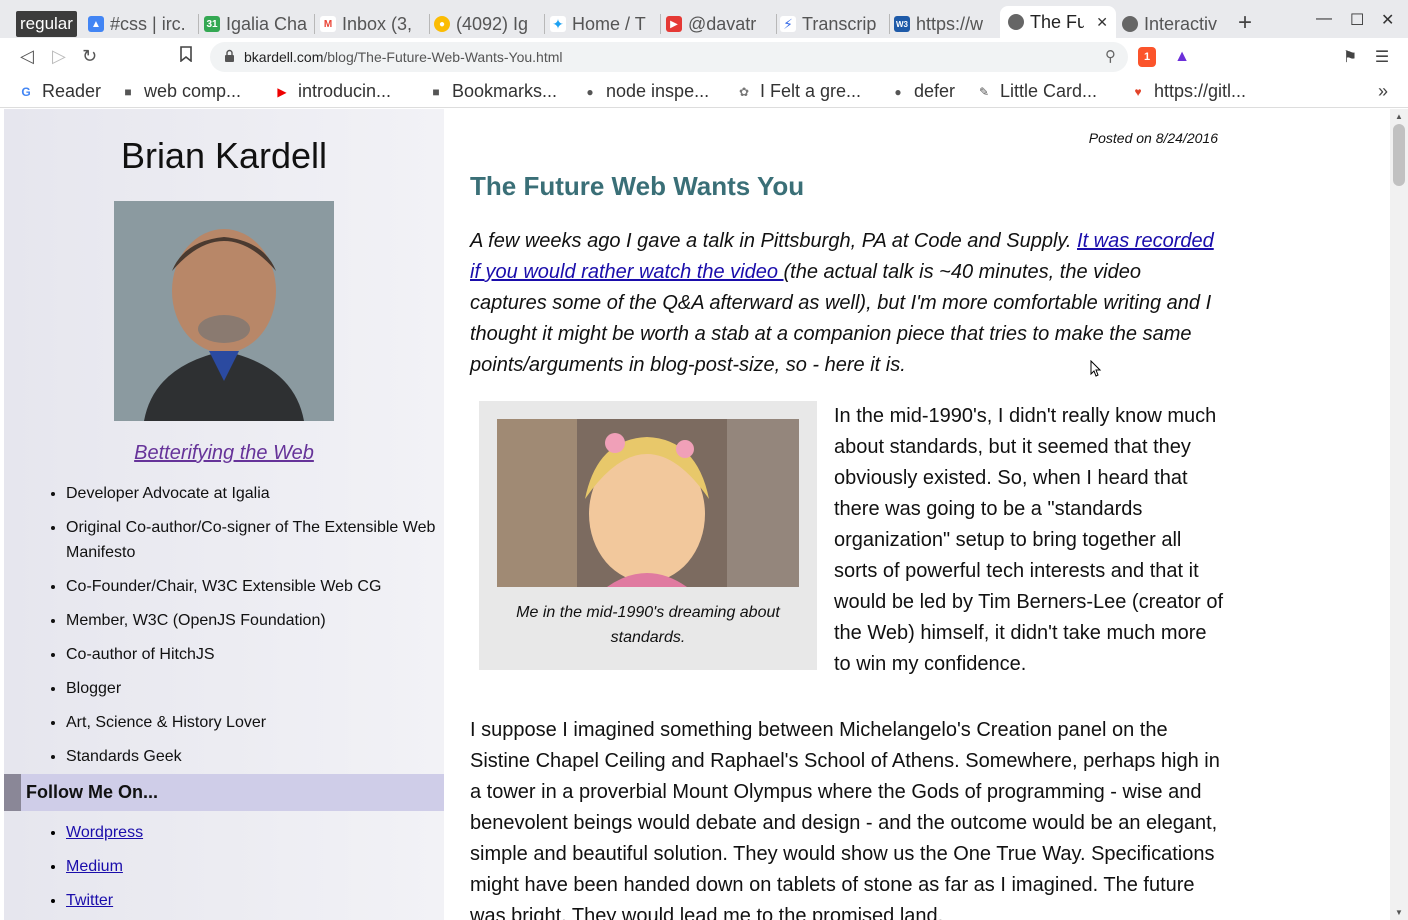 The image size is (1408, 920). What do you see at coordinates (89, 900) in the screenshot?
I see `twitter-link: Twitter` at bounding box center [89, 900].